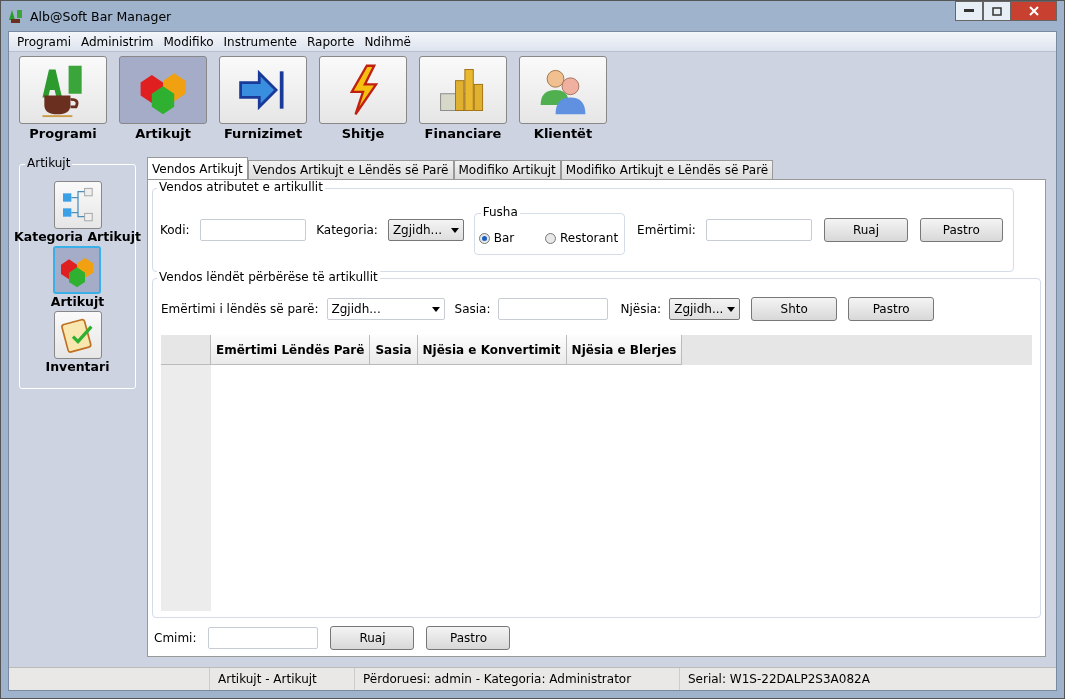 This screenshot has width=1065, height=699. I want to click on form-button: Shto, so click(794, 309).